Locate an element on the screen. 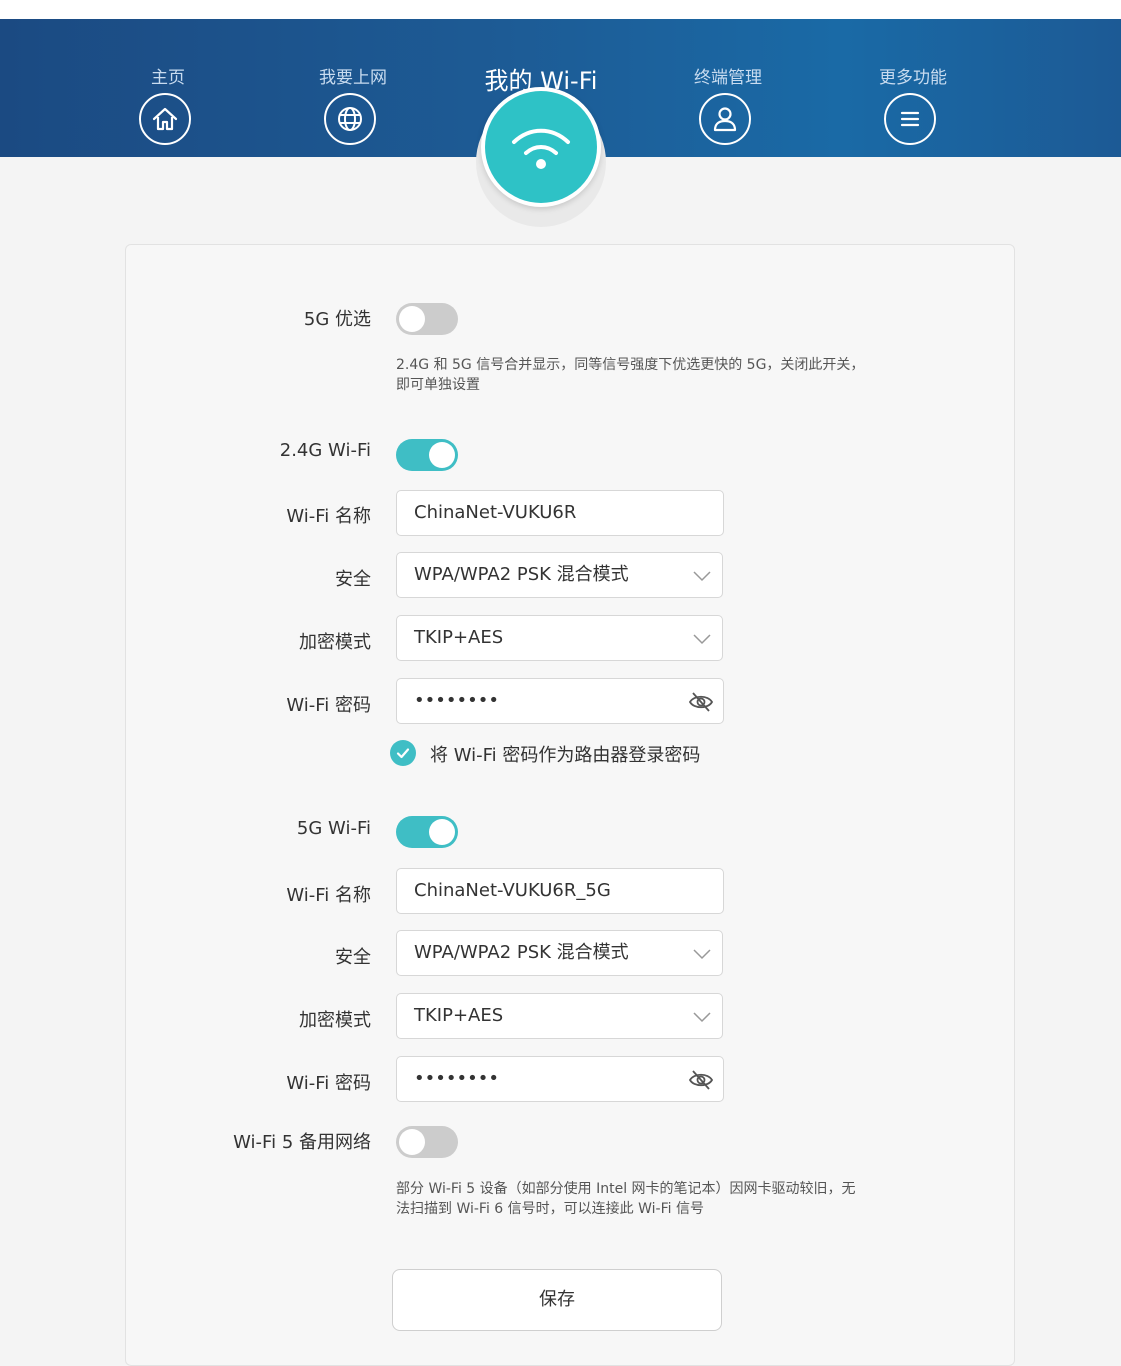 The image size is (1121, 1366). nav-more-label: 更多功能 is located at coordinates (913, 78).